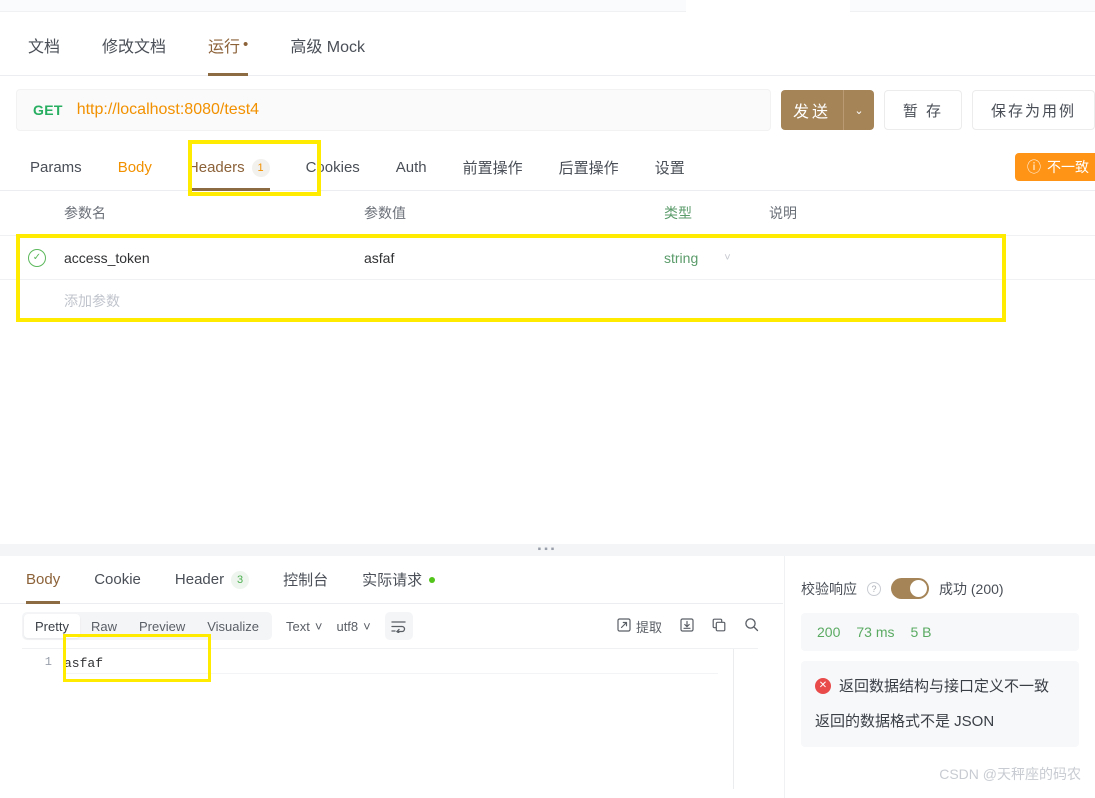 This screenshot has height=798, width=1095. What do you see at coordinates (493, 168) in the screenshot?
I see `tab-pre-operation: 前置操作` at bounding box center [493, 168].